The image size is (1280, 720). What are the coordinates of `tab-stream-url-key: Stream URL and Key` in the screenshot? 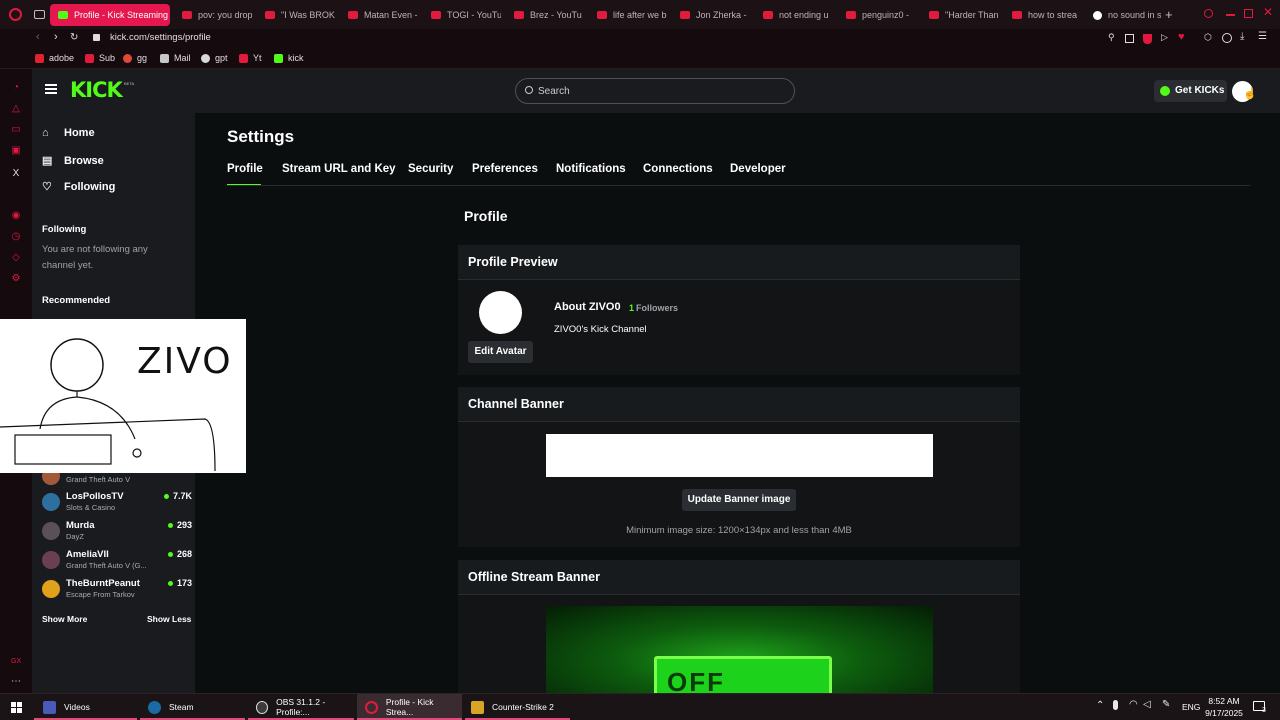 It's located at (339, 169).